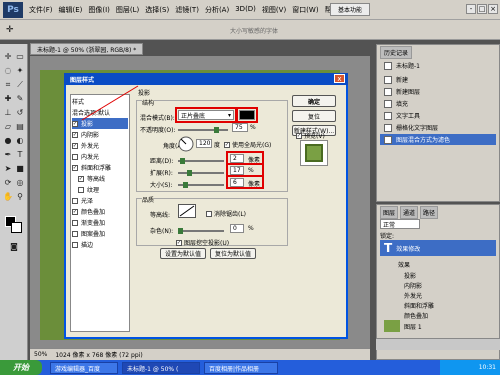 This screenshot has width=500, height=375. I want to click on menu-image: 图像(I), so click(99, 10).